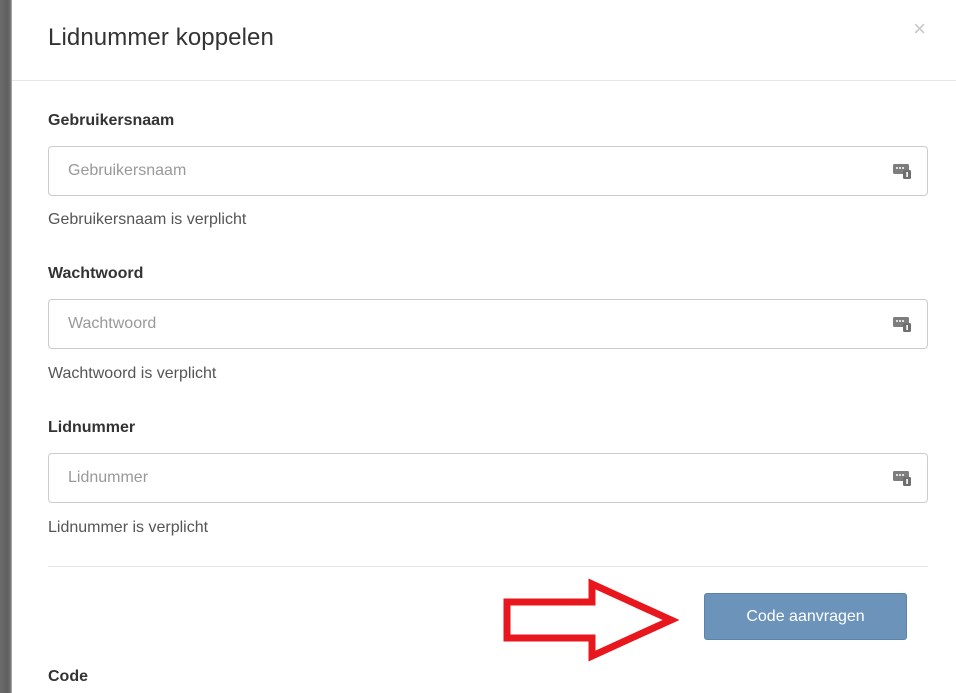  What do you see at coordinates (459, 478) in the screenshot?
I see `member-number-input` at bounding box center [459, 478].